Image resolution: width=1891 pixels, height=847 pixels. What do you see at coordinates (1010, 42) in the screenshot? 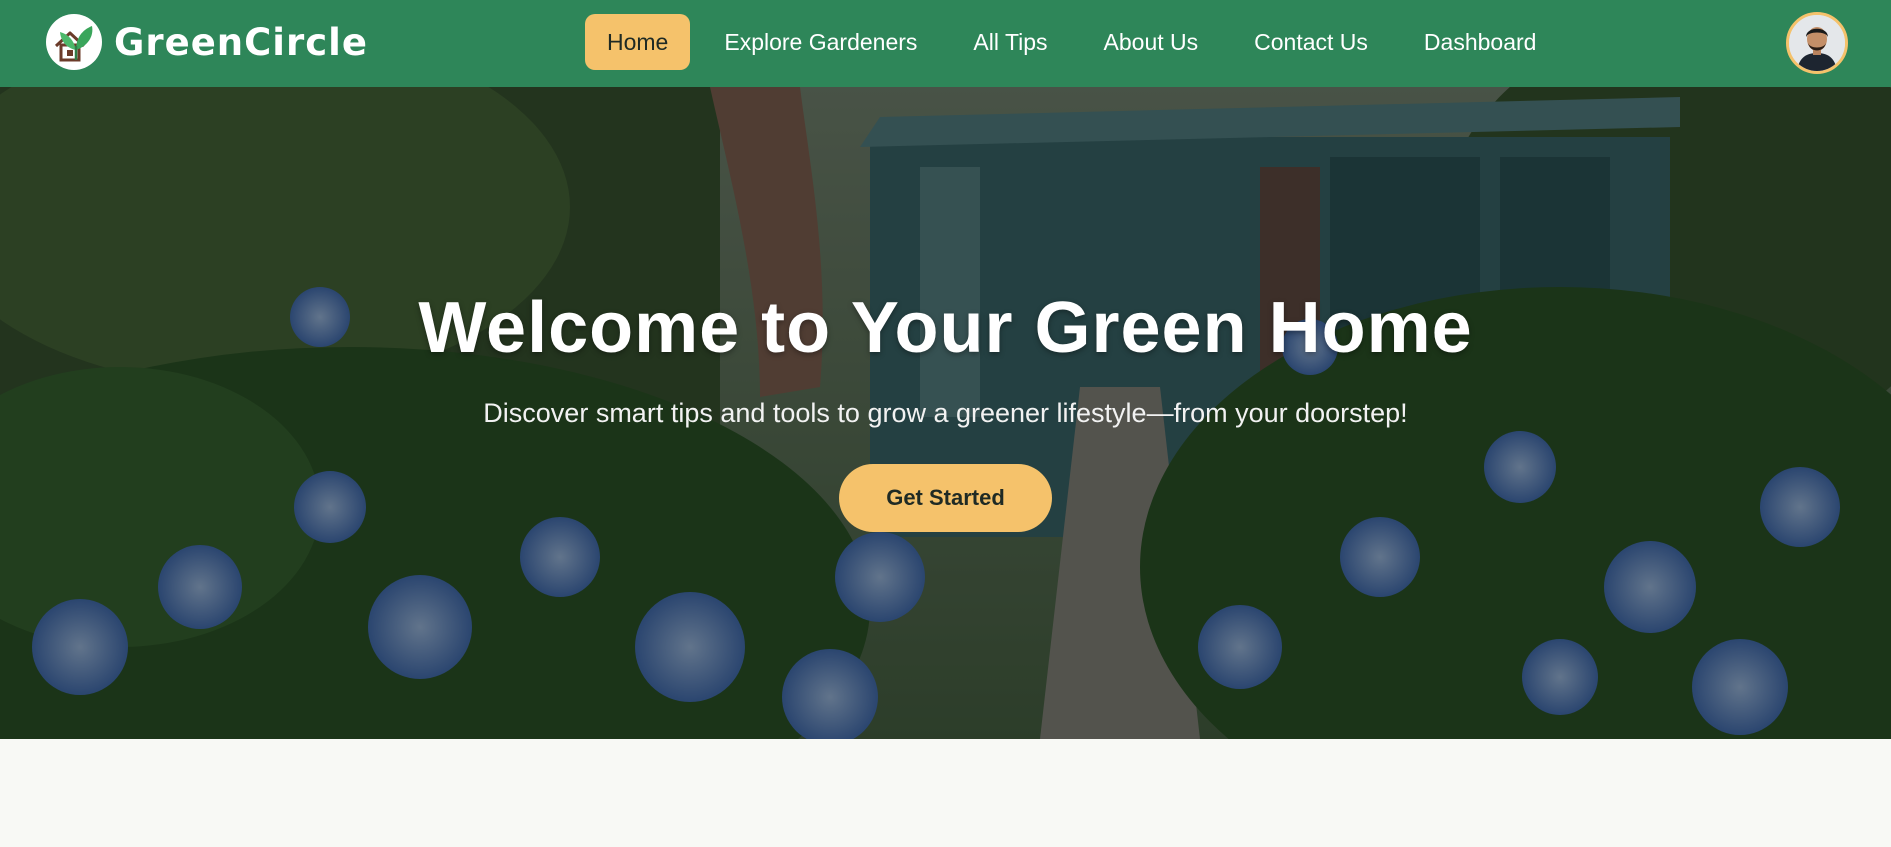
I see `nav-item-all-tips: All Tips` at bounding box center [1010, 42].